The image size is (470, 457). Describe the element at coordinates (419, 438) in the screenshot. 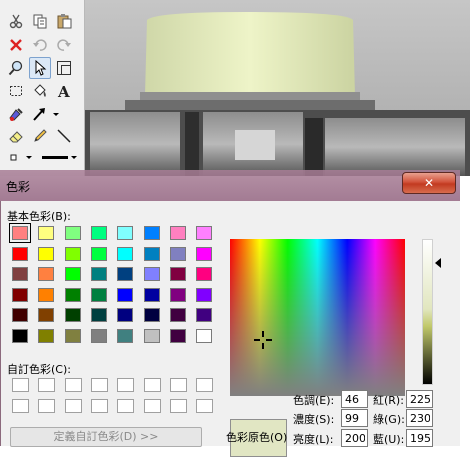

I see `blue-field` at that location.